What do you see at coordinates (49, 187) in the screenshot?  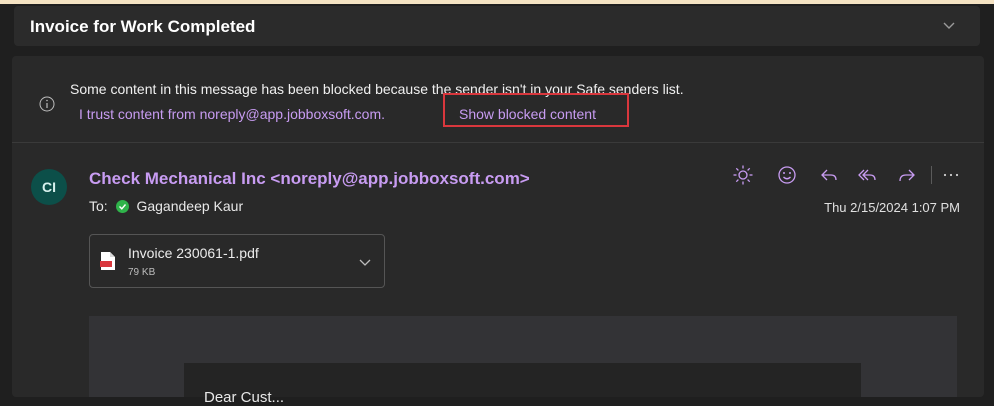 I see `avatar: CI` at bounding box center [49, 187].